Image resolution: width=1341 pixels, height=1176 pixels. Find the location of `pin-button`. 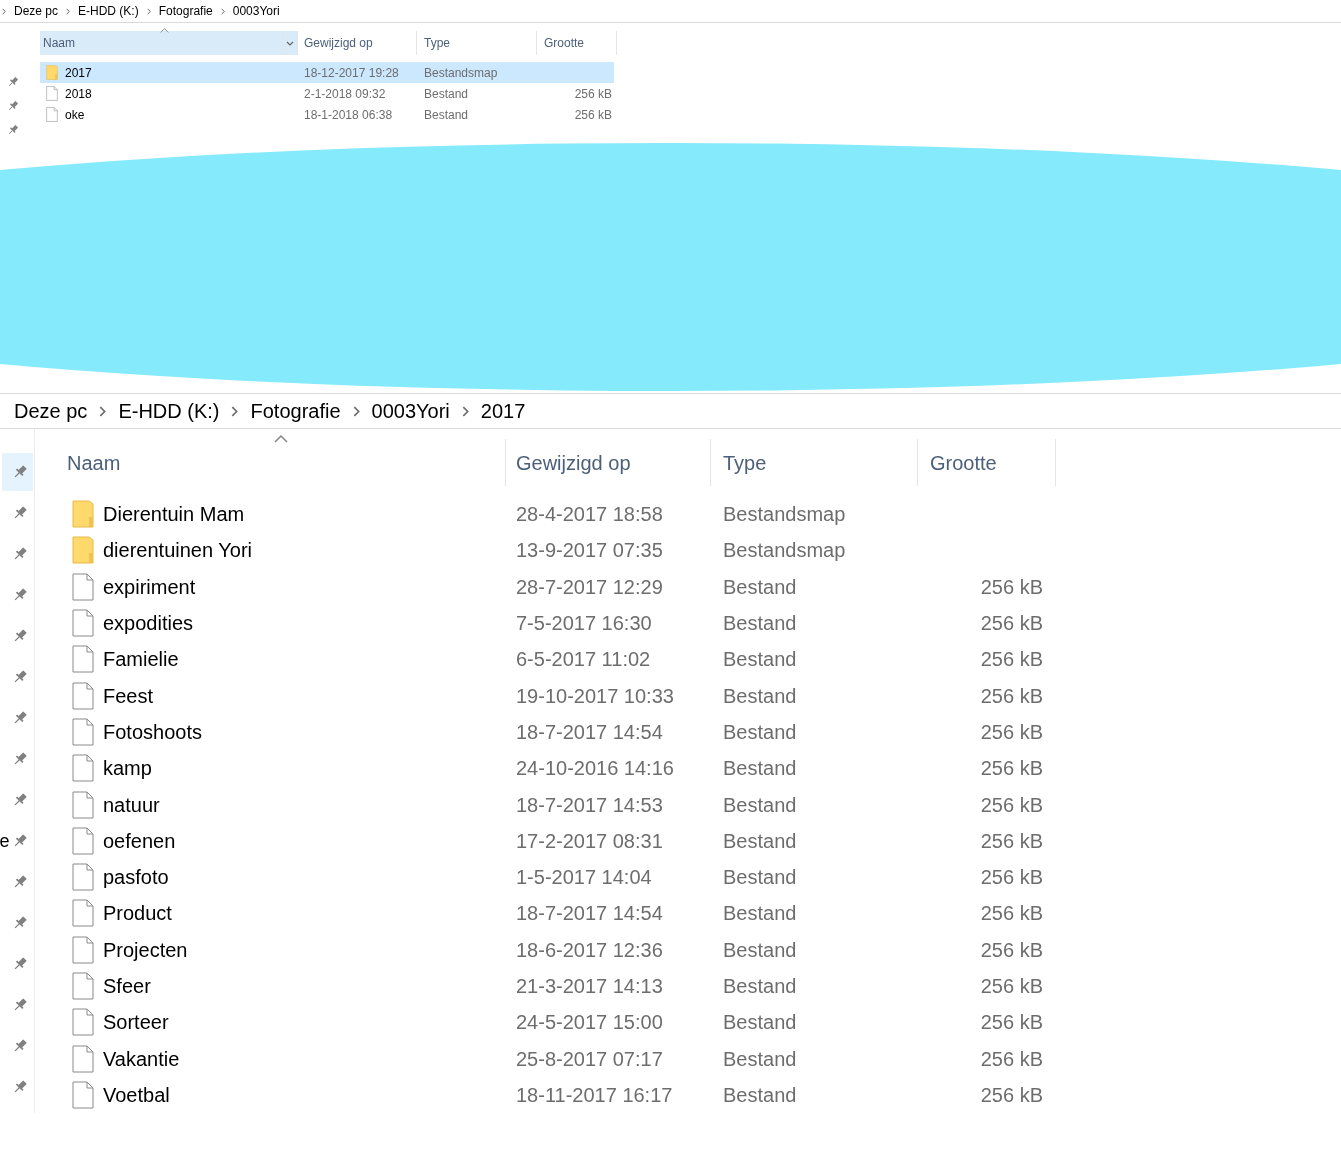

pin-button is located at coordinates (17, 472).